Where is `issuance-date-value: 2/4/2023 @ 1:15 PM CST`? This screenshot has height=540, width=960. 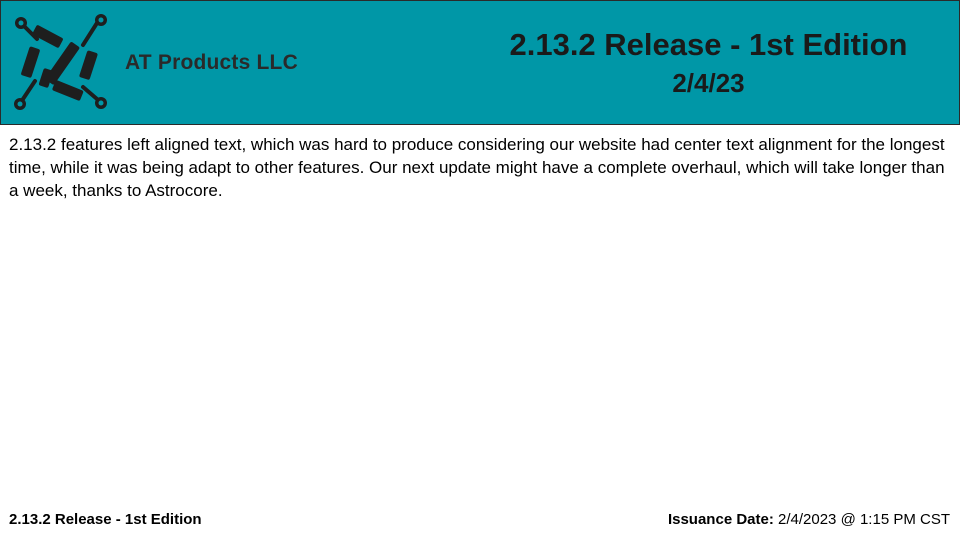
issuance-date-value: 2/4/2023 @ 1:15 PM CST is located at coordinates (864, 519).